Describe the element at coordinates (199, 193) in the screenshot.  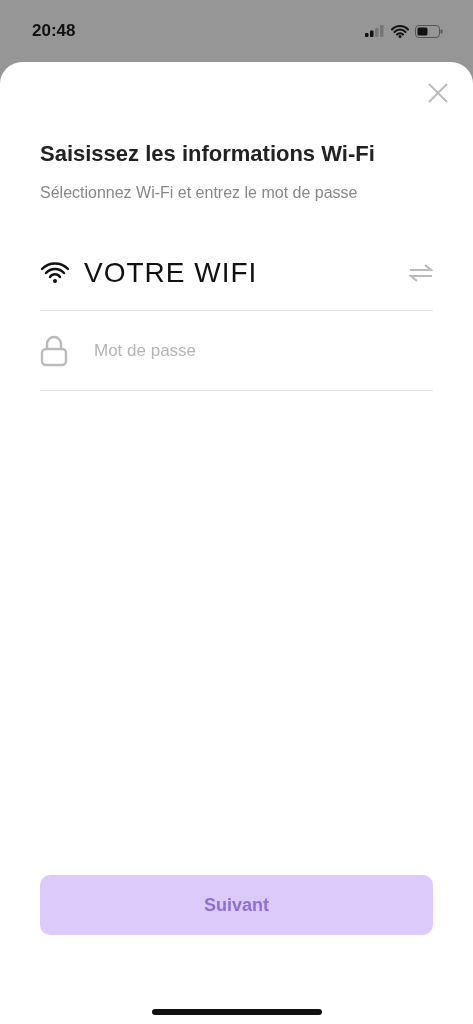
I see `sheet-subtitle: Sélectionnez Wi-Fi et entrez le mot de passe` at that location.